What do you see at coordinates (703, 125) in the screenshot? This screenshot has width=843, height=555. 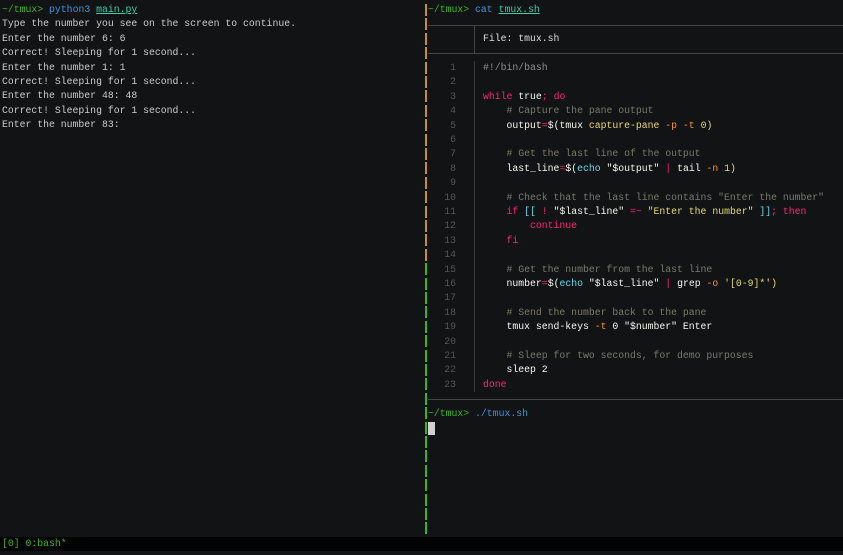 I see `code-token: 0)` at bounding box center [703, 125].